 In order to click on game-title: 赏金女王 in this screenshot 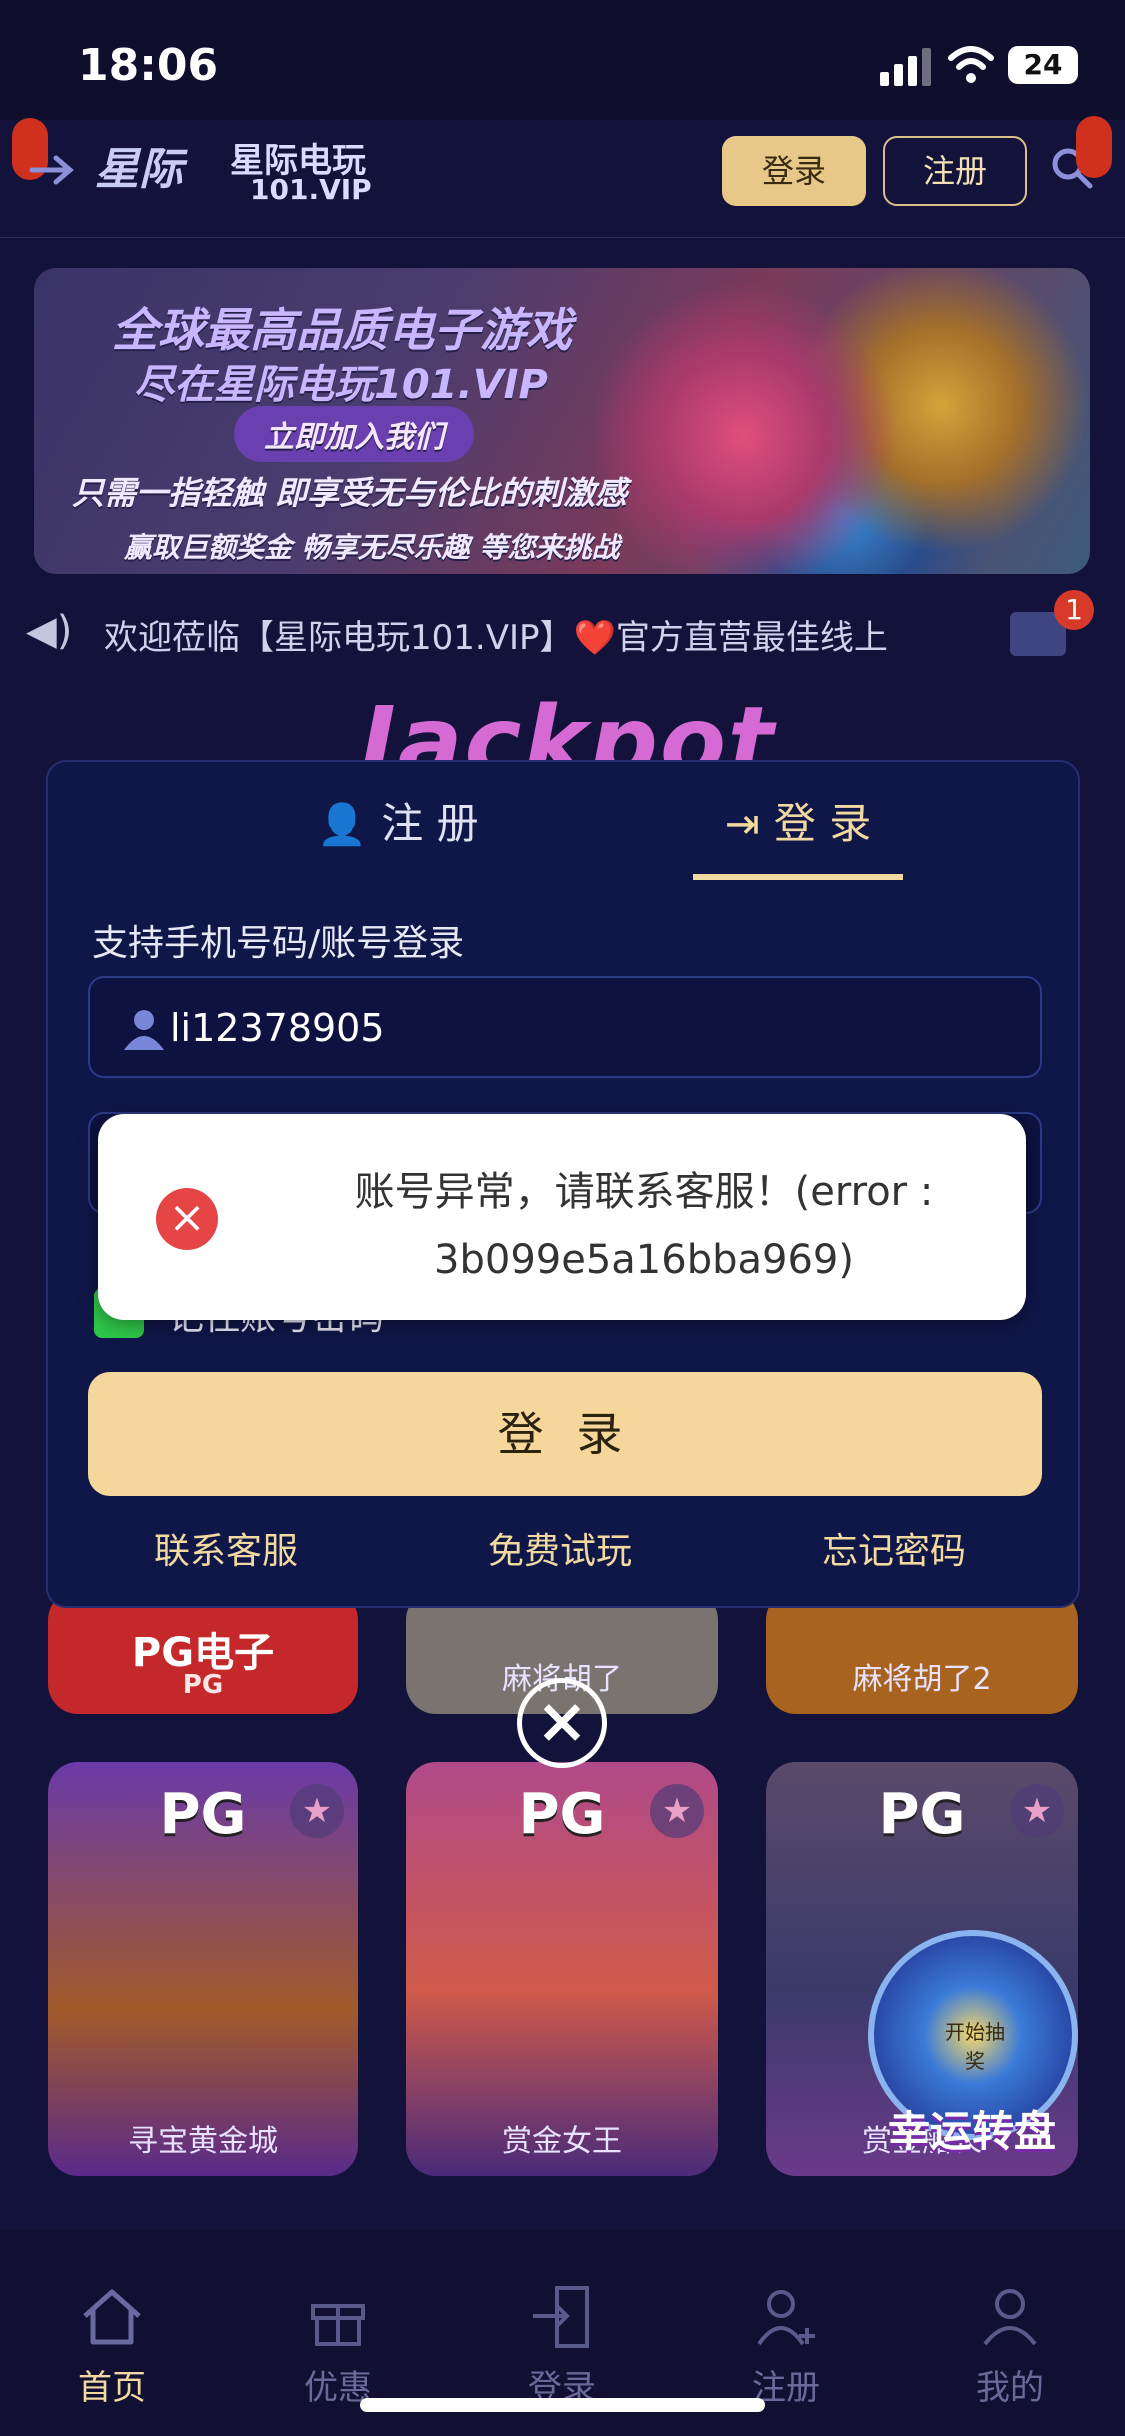, I will do `click(562, 2141)`.